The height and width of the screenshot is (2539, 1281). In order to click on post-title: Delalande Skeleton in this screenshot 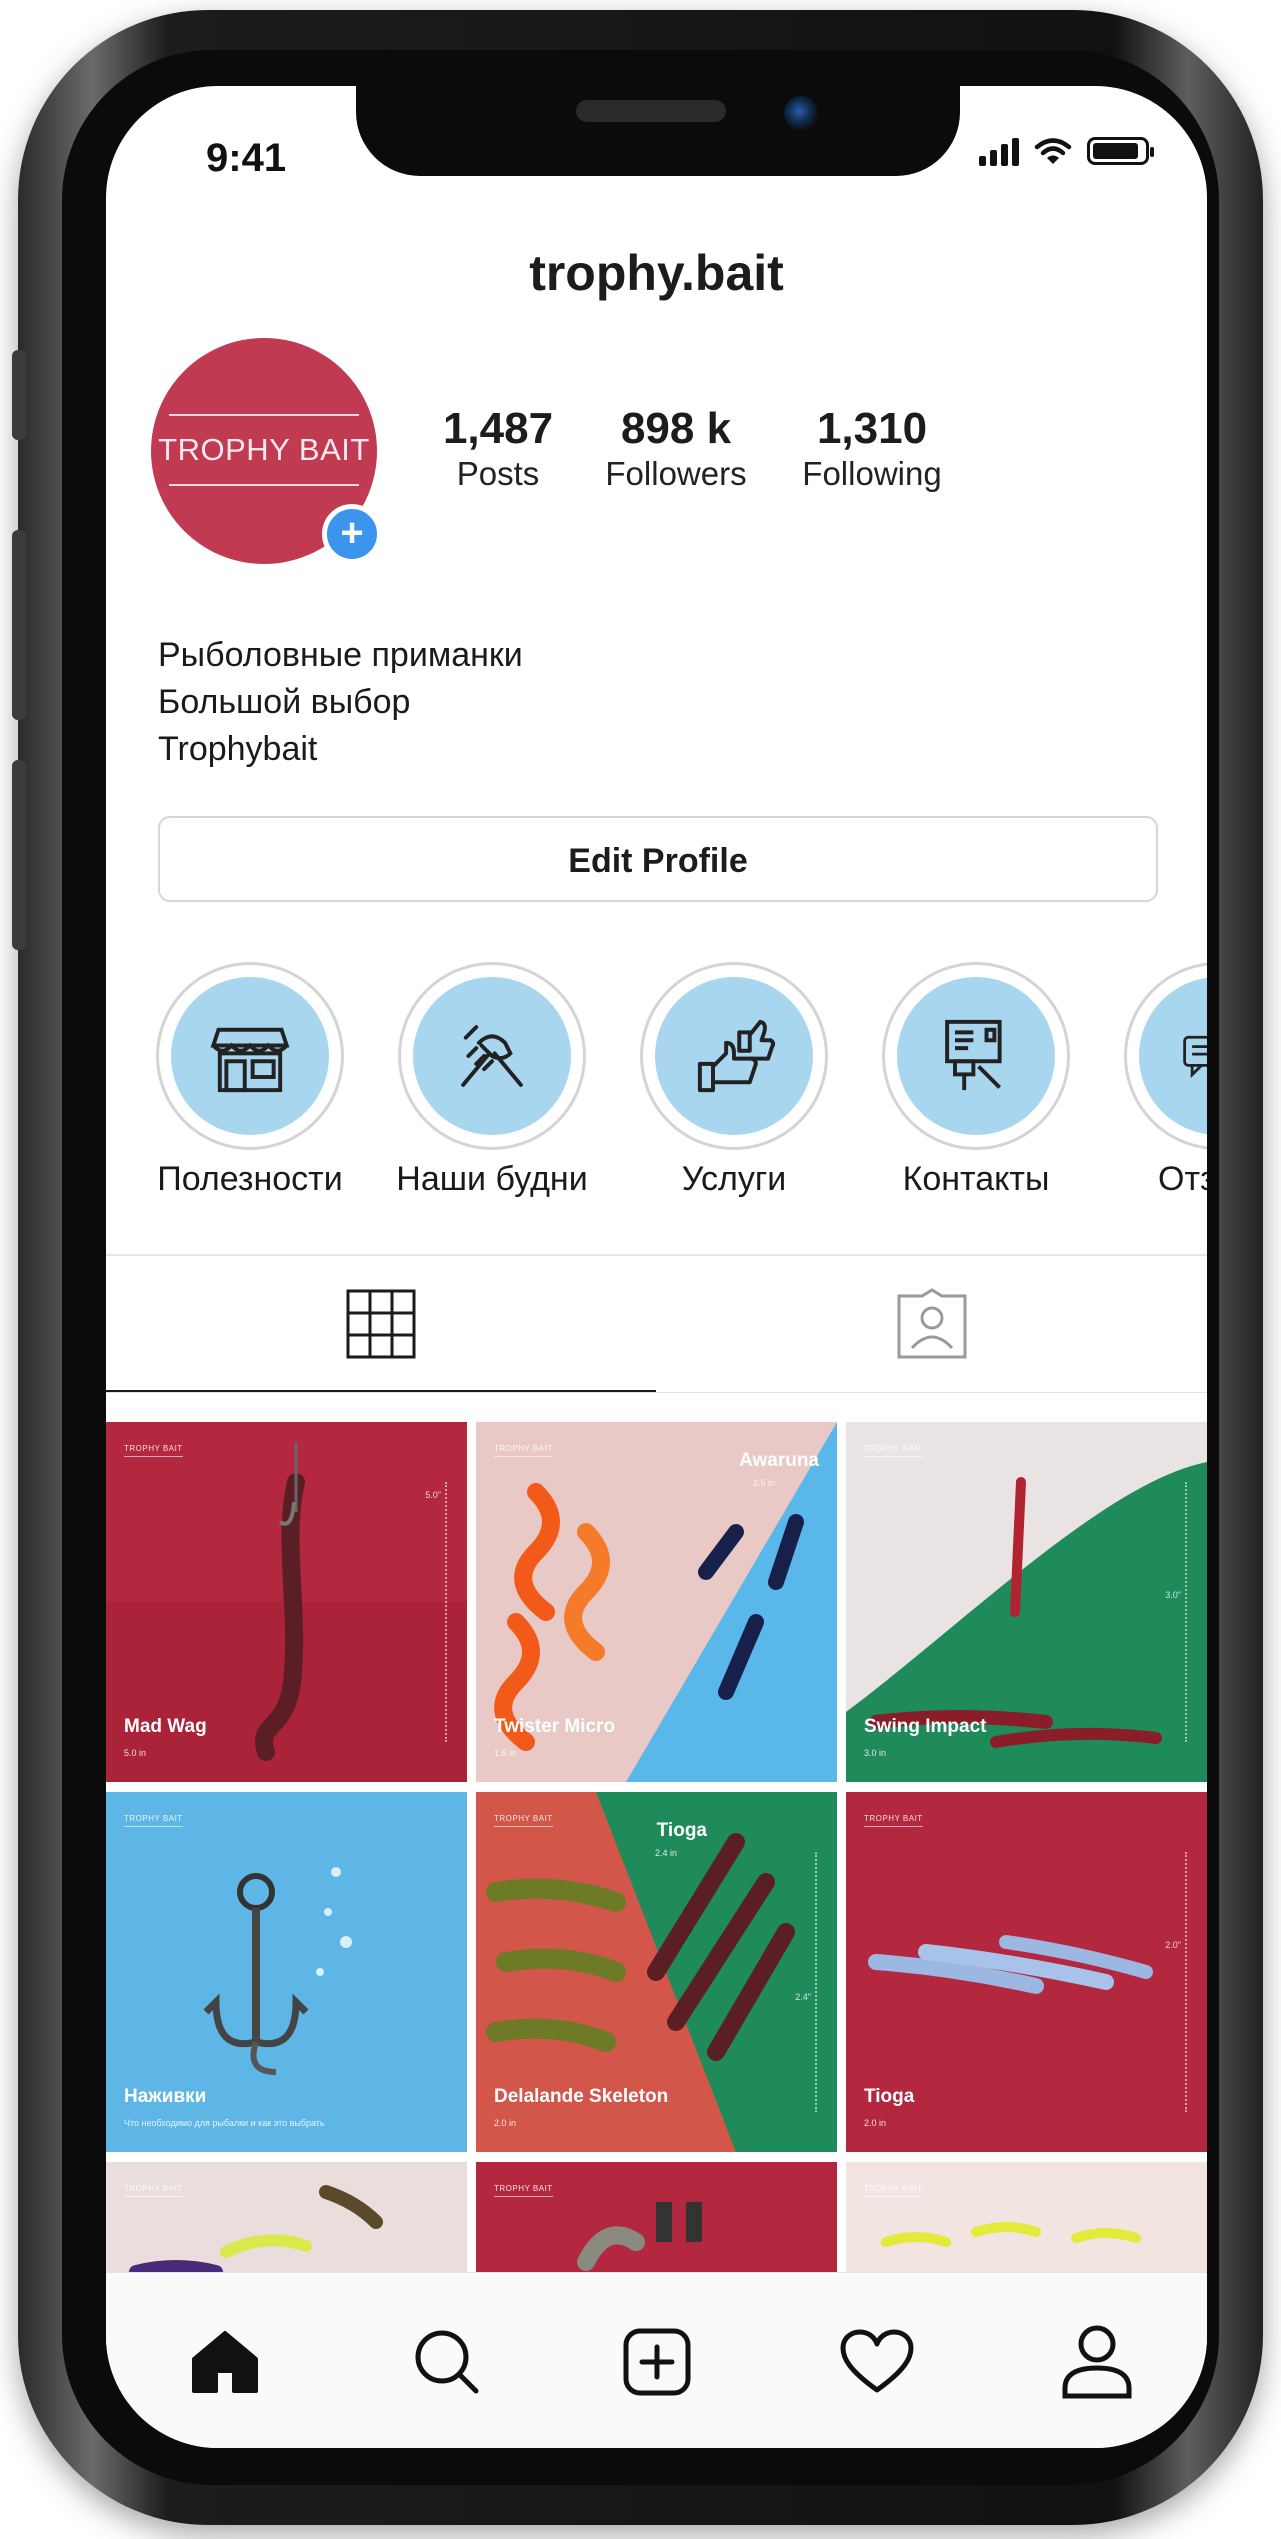, I will do `click(581, 2096)`.